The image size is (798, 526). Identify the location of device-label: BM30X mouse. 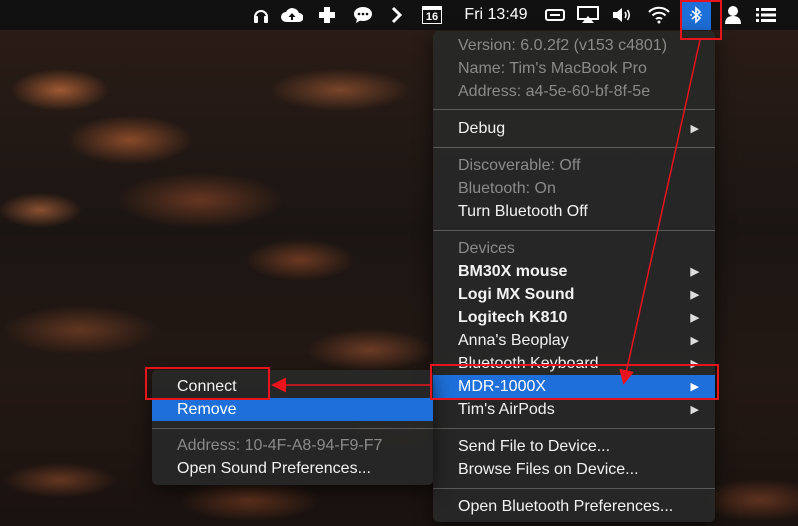
(513, 271).